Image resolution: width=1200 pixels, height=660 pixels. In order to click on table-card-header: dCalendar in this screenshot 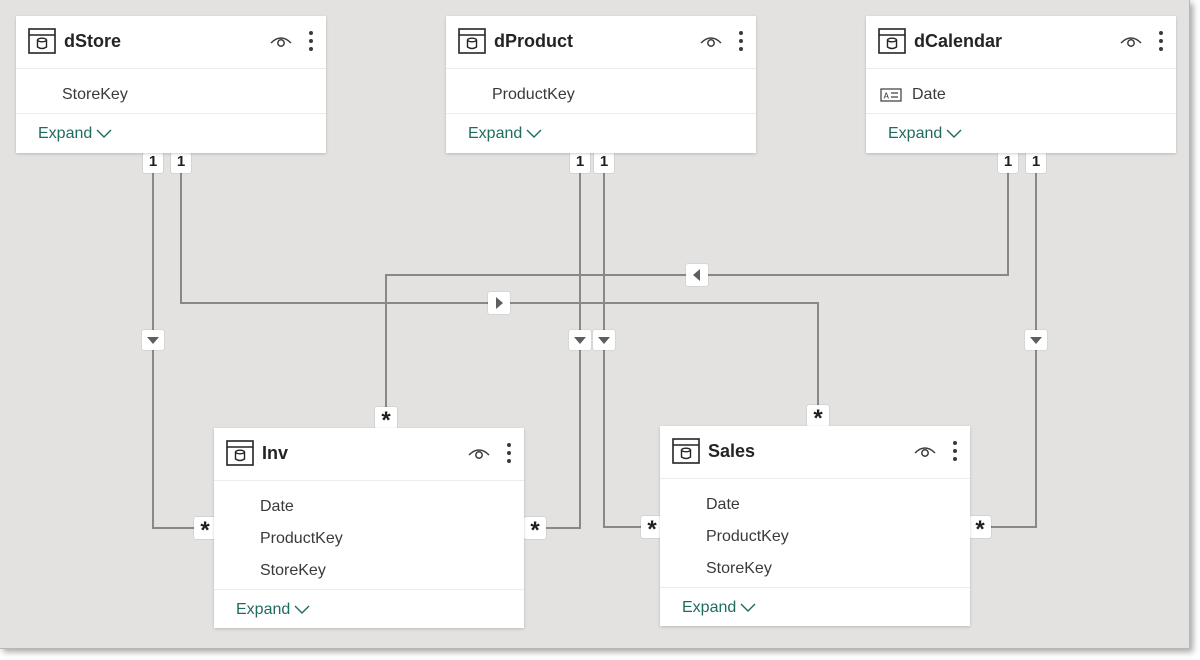, I will do `click(1021, 42)`.